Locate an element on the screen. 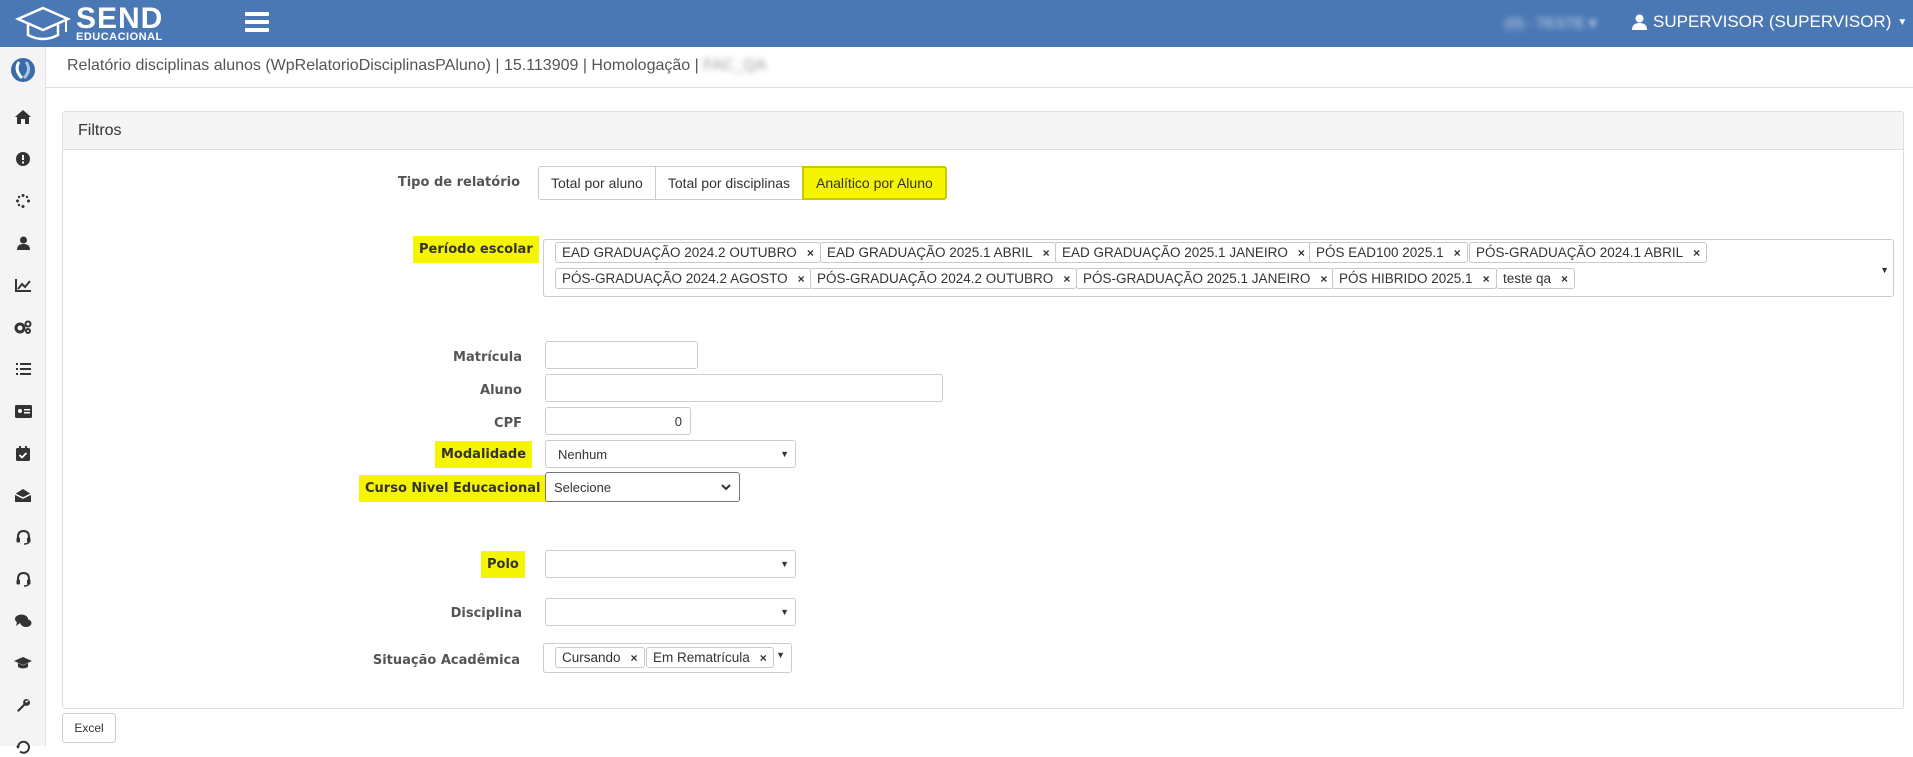  periodo-chip: EAD GRADUAÇÃO 2025.1 ABRIL × is located at coordinates (938, 252).